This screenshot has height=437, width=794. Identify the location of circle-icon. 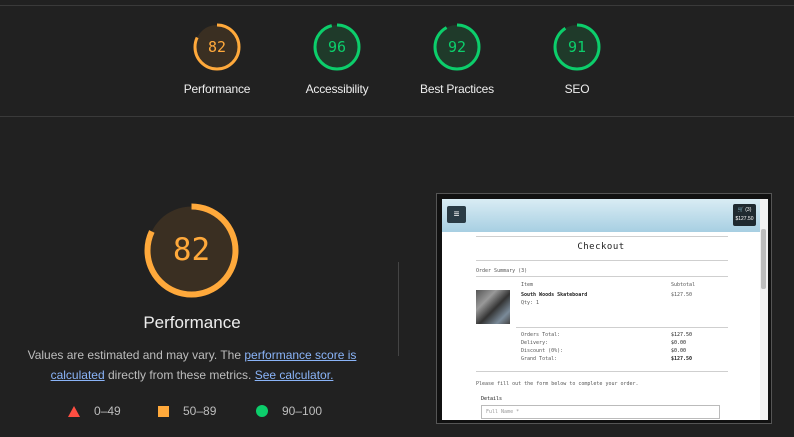
(262, 411).